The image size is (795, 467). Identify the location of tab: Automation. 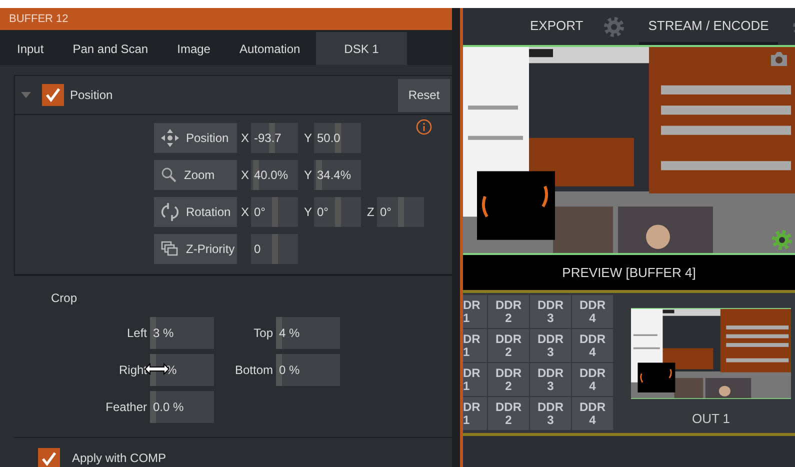
(270, 48).